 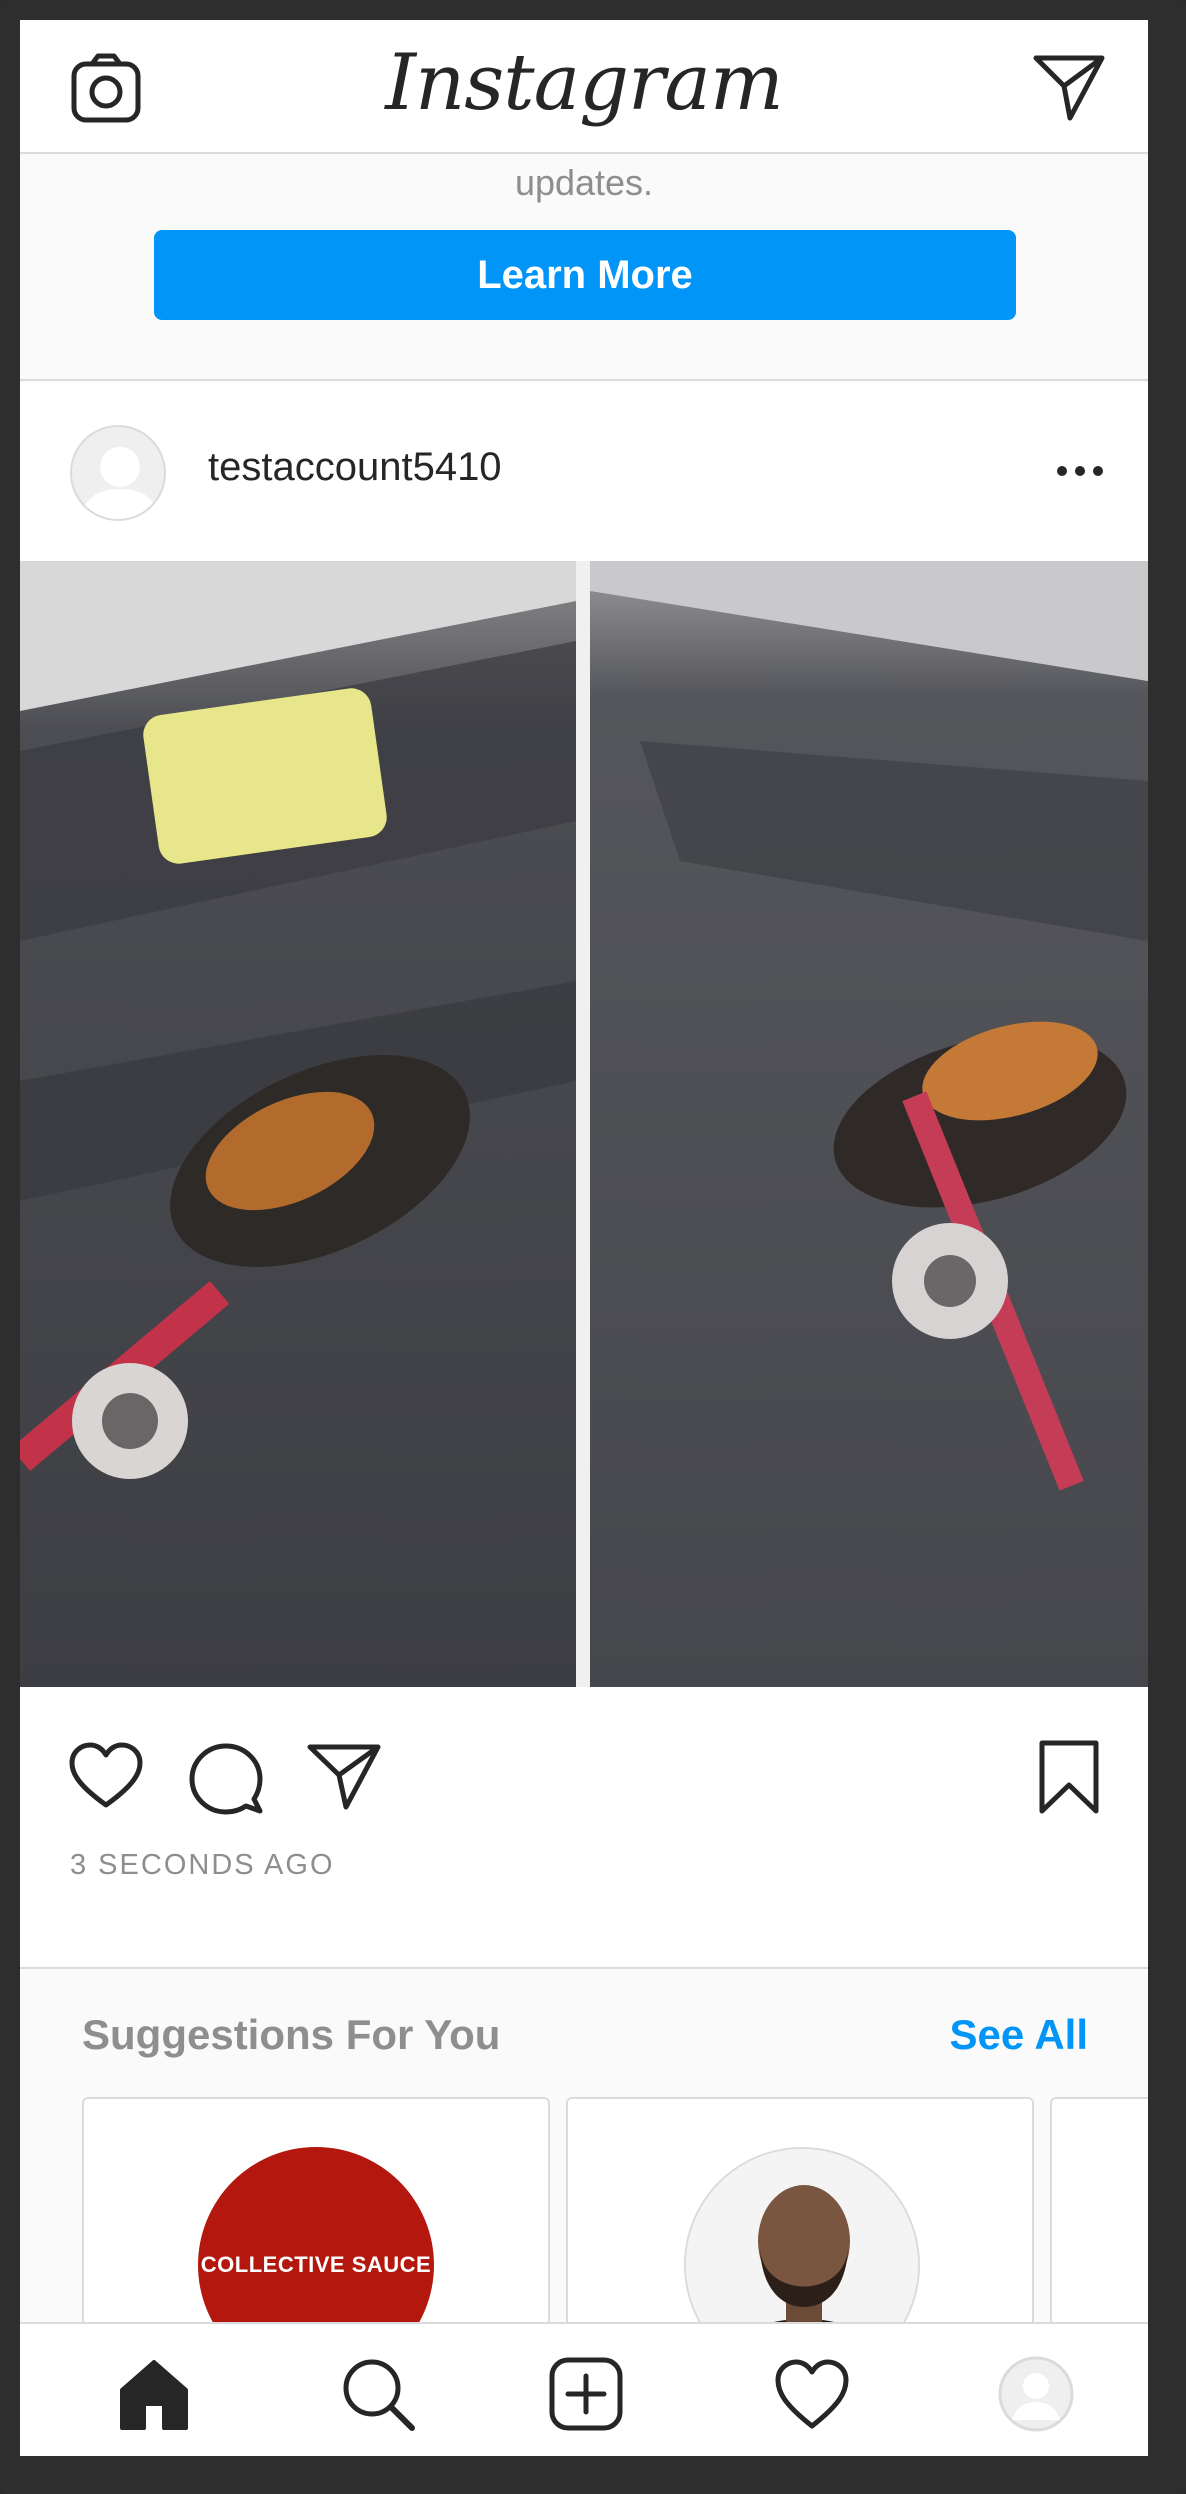 I want to click on direct-message-icon, so click(x=1069, y=87).